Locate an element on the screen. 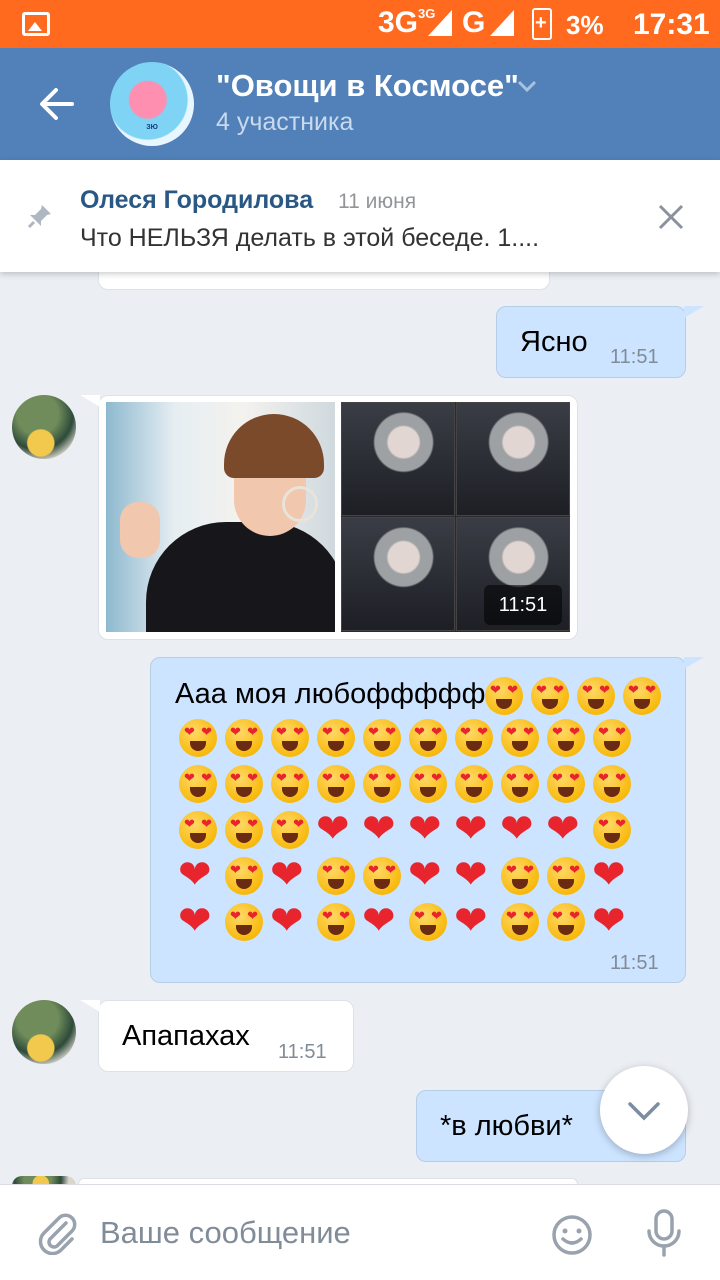 Image resolution: width=720 pixels, height=1280 pixels. chevron-down-icon is located at coordinates (527, 86).